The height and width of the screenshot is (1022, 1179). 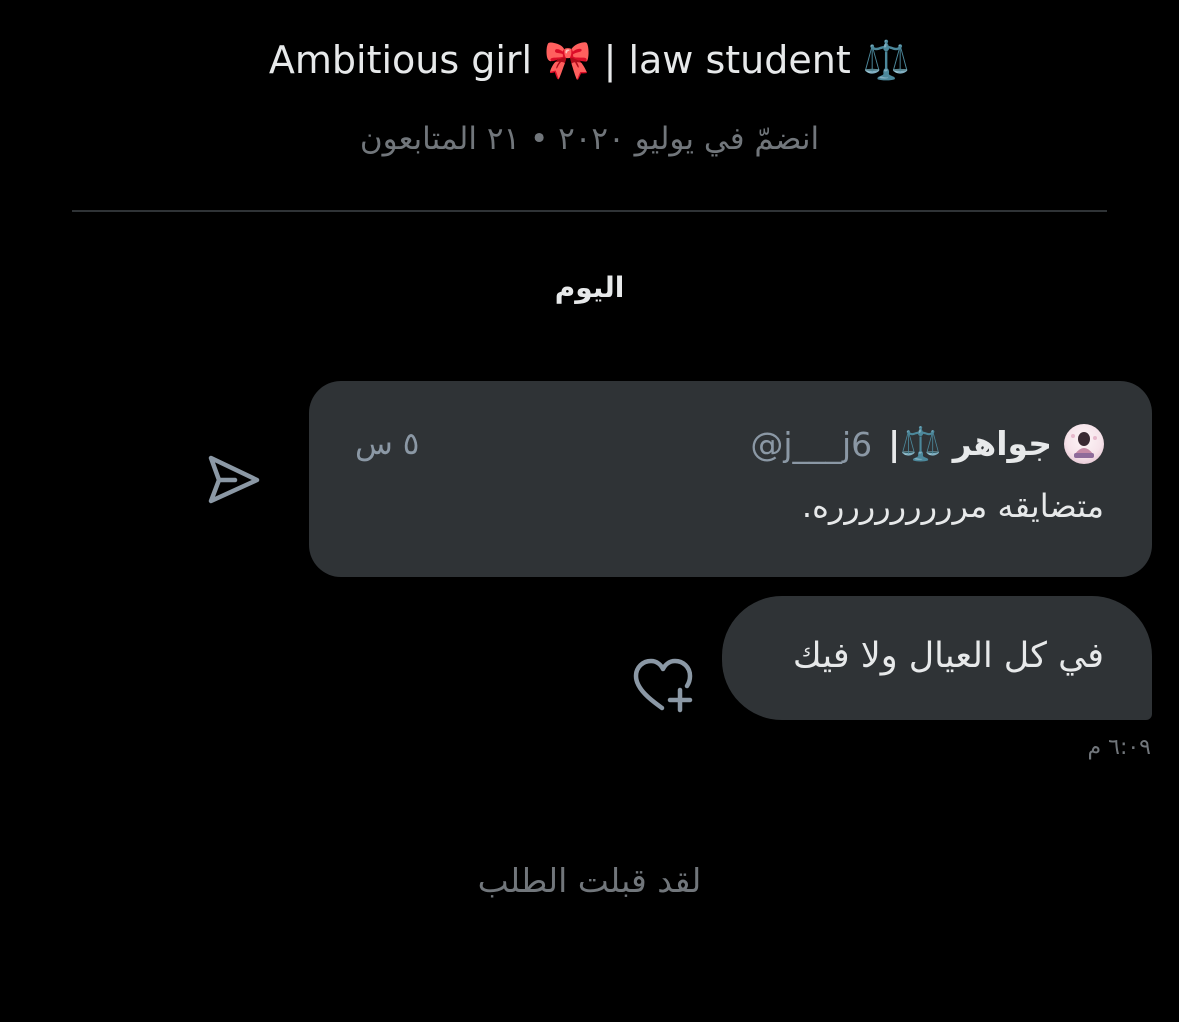 I want to click on share-send-icon, so click(x=233, y=479).